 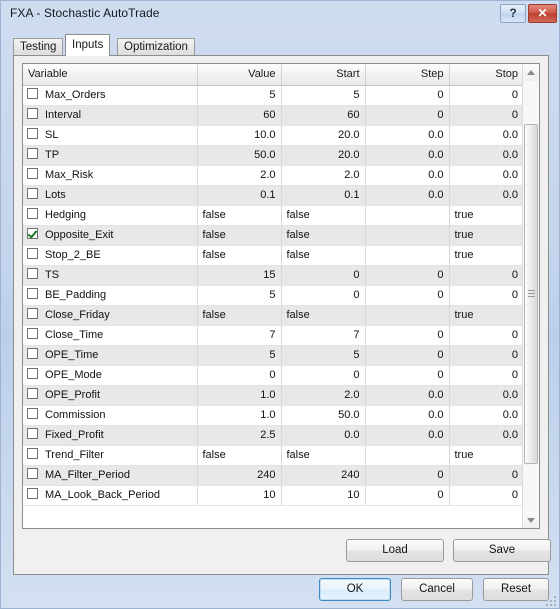 I want to click on reset-button: Reset, so click(x=516, y=589).